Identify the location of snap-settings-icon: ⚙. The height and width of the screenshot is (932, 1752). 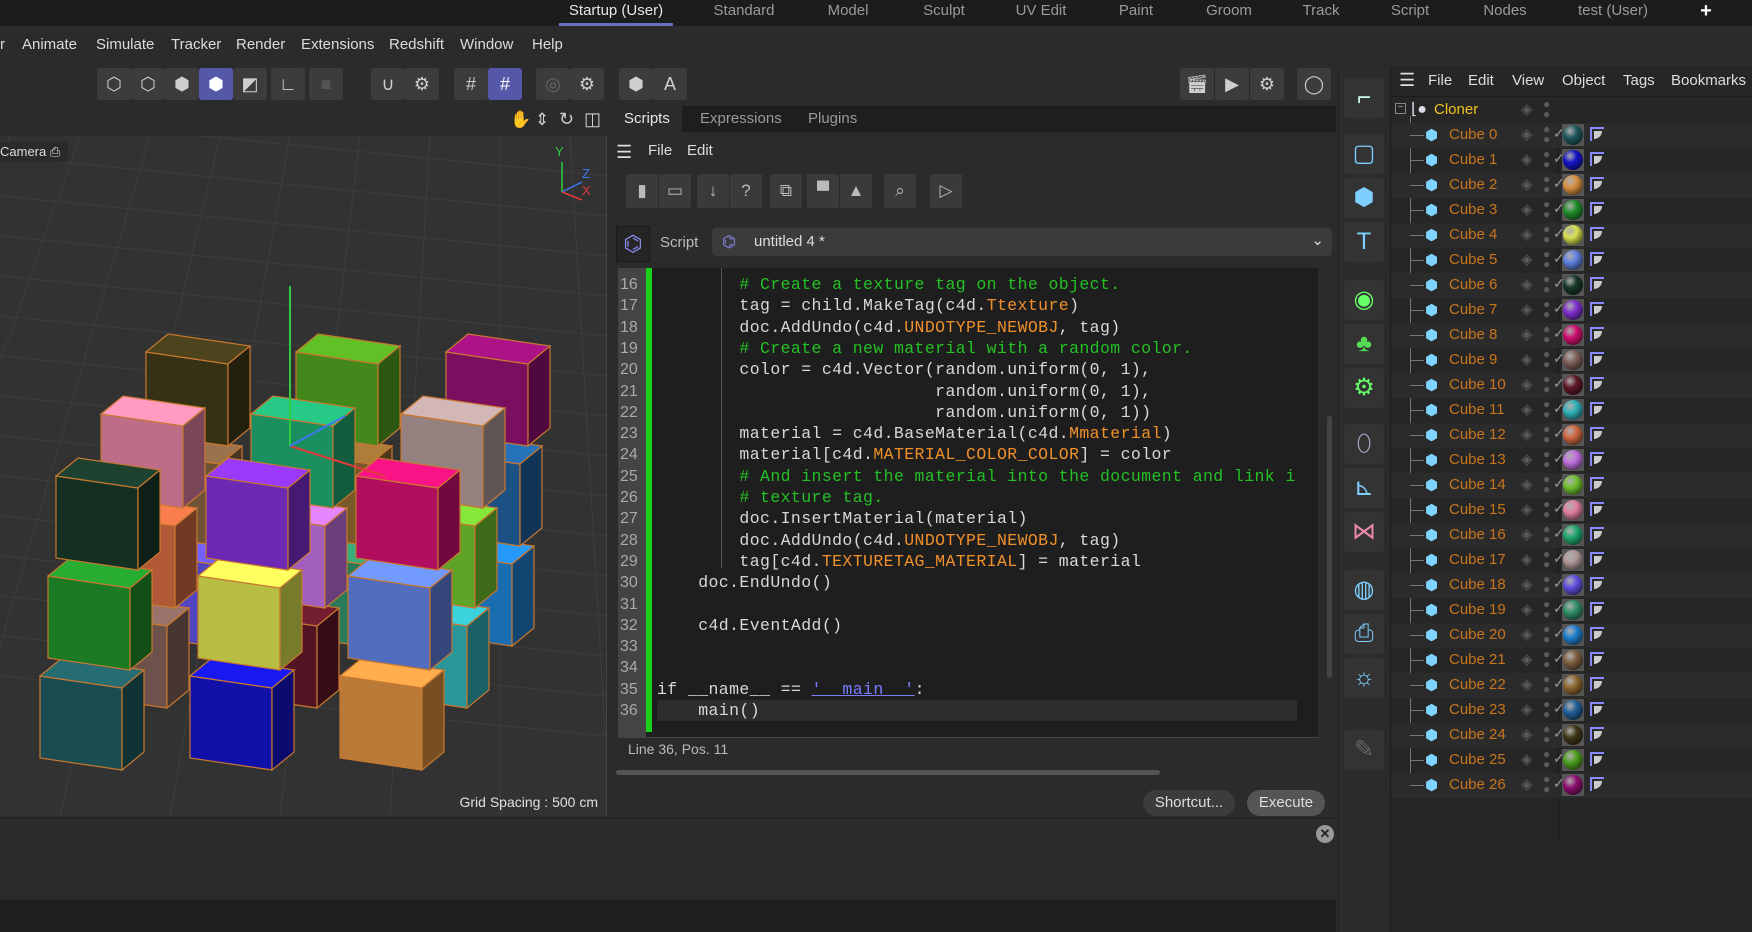
(422, 84).